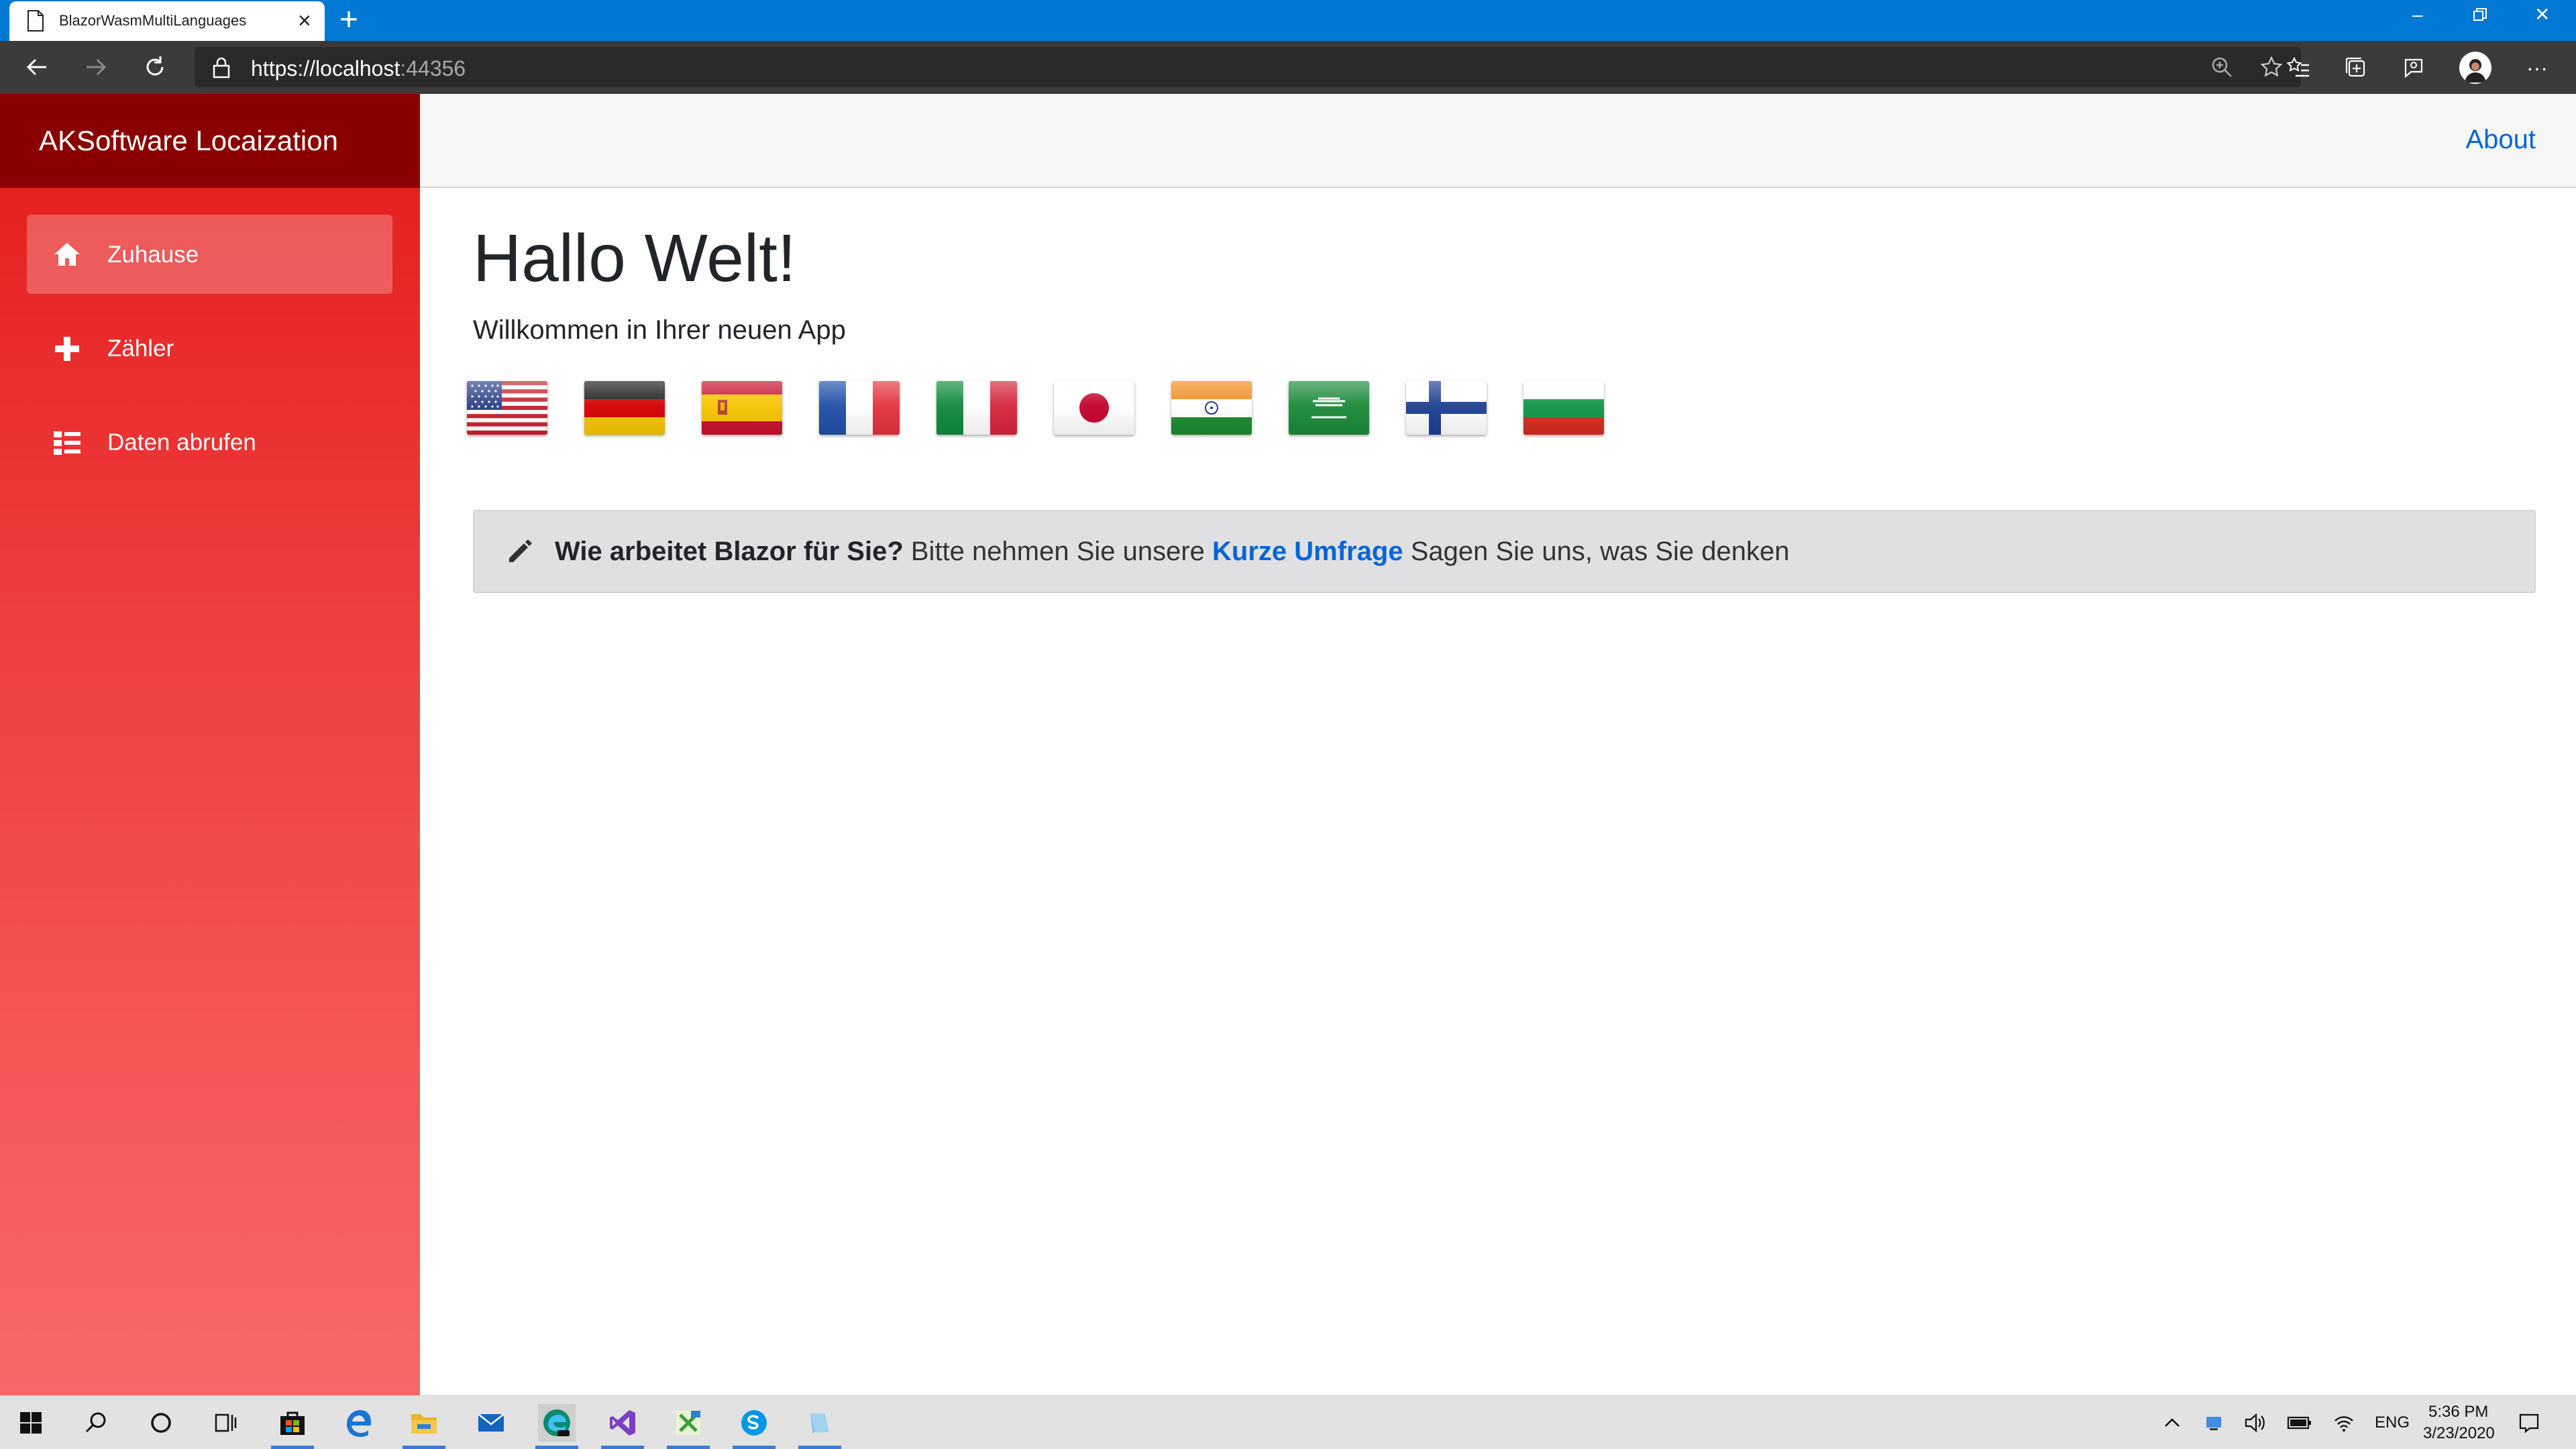 The width and height of the screenshot is (2576, 1449). I want to click on wifi-icon, so click(2344, 1423).